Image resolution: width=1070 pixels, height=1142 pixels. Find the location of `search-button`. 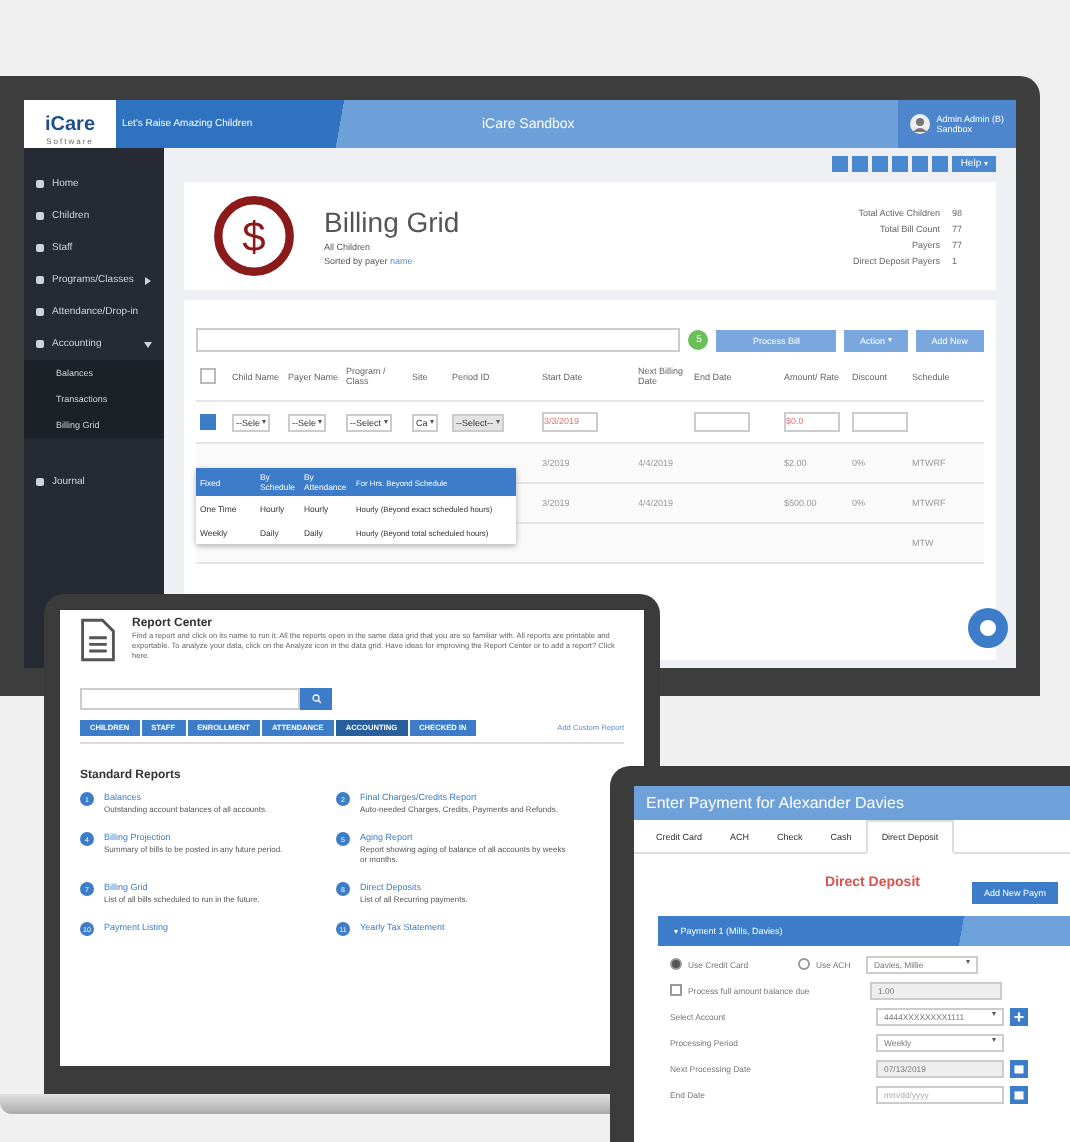

search-button is located at coordinates (316, 699).